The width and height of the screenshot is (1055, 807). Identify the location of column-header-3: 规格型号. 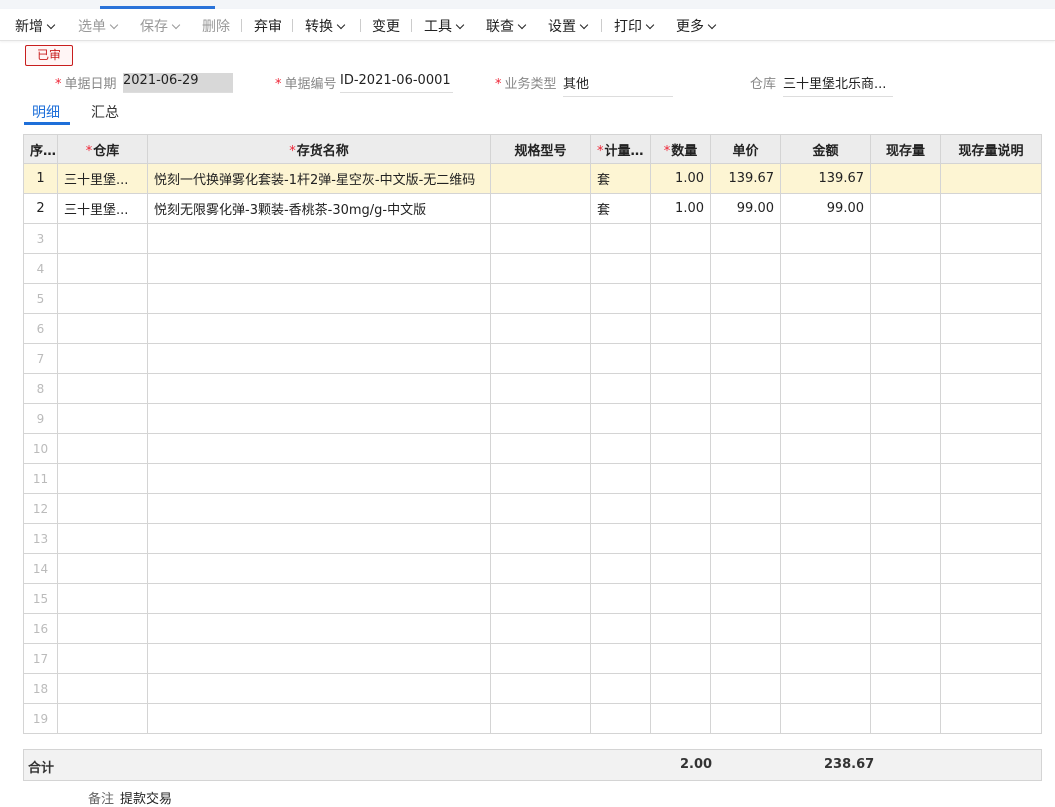
(540, 149).